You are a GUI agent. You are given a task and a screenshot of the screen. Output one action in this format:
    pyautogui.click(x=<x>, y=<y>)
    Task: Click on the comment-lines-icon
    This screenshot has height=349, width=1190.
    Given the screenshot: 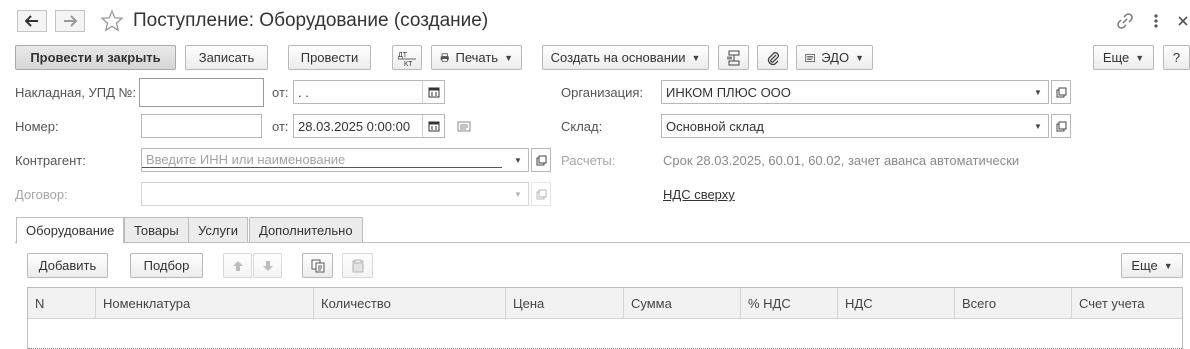 What is the action you would take?
    pyautogui.click(x=464, y=126)
    